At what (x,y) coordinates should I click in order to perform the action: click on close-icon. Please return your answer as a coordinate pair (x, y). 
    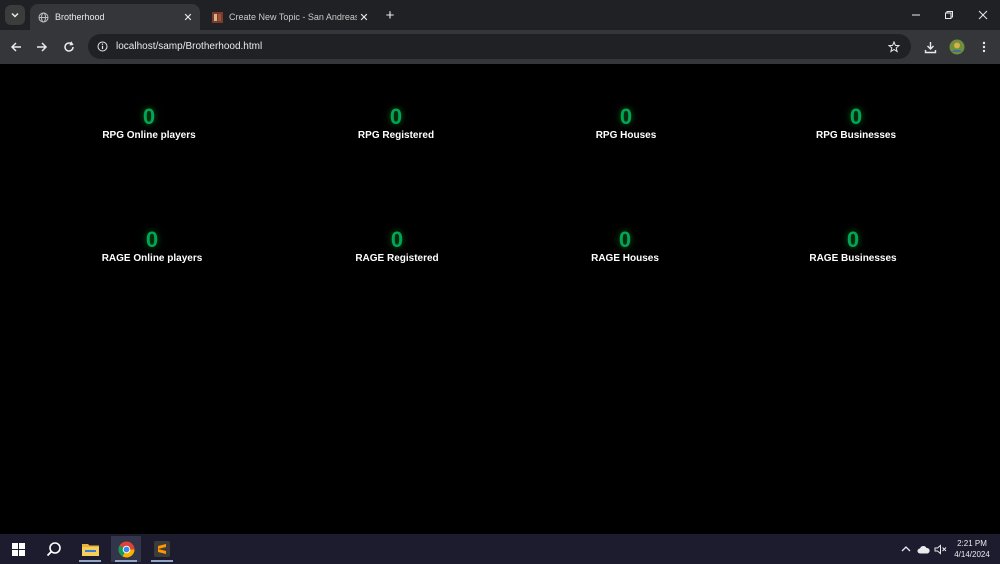
    Looking at the image, I should click on (983, 15).